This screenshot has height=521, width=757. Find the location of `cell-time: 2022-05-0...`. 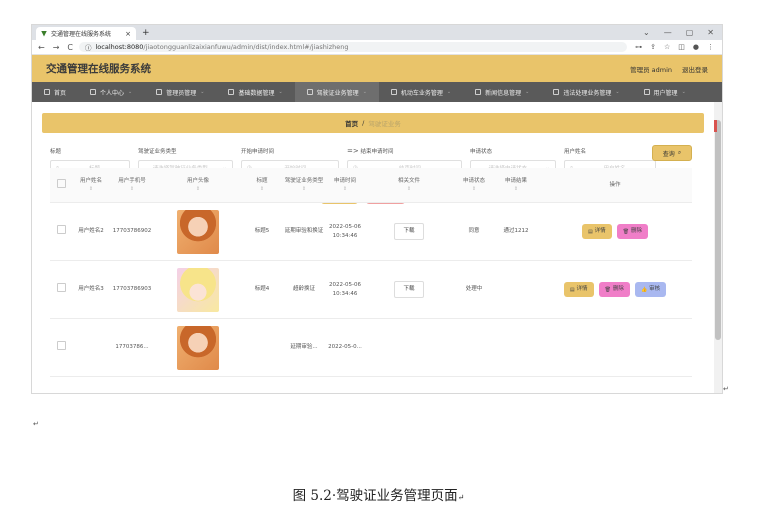

cell-time: 2022-05-0... is located at coordinates (345, 347).